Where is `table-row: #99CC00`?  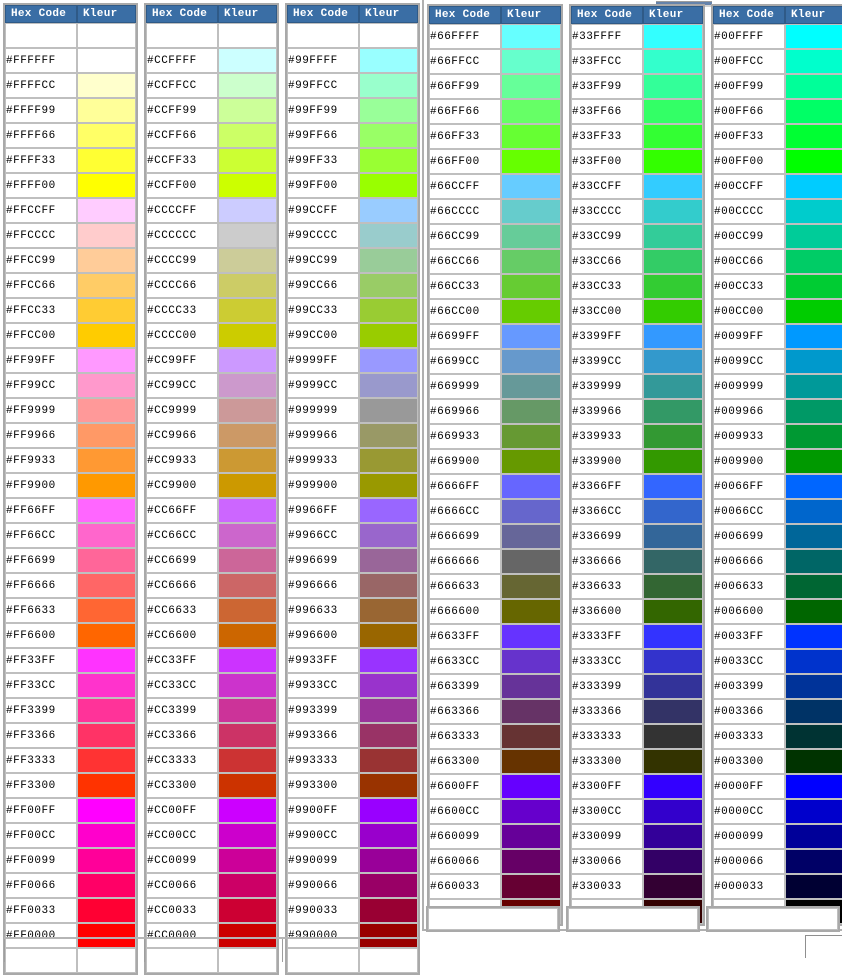 table-row: #99CC00 is located at coordinates (352, 335).